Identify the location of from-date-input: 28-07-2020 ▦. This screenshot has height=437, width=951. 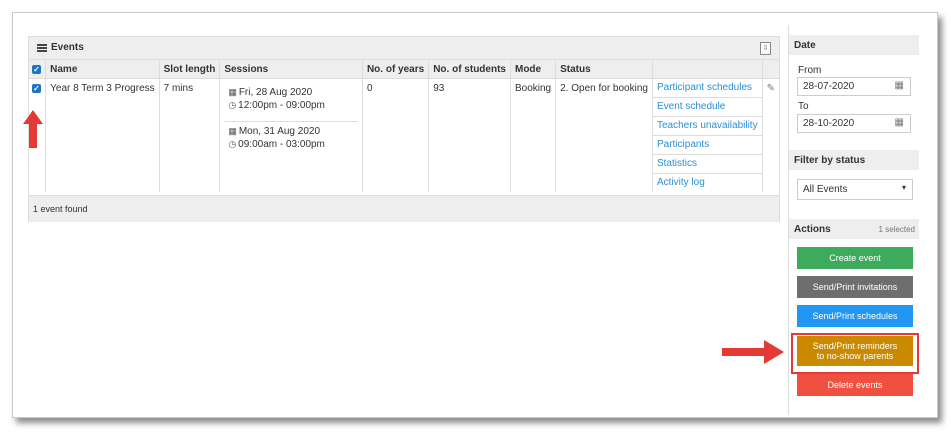
(854, 86).